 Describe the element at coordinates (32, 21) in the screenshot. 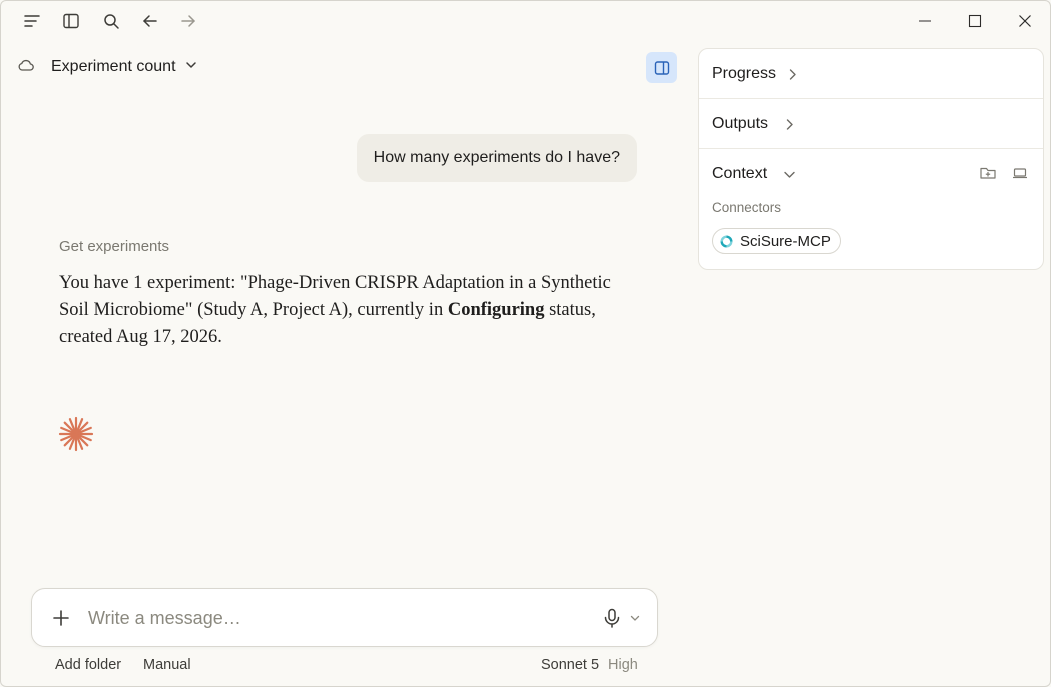

I see `menu-icon` at that location.